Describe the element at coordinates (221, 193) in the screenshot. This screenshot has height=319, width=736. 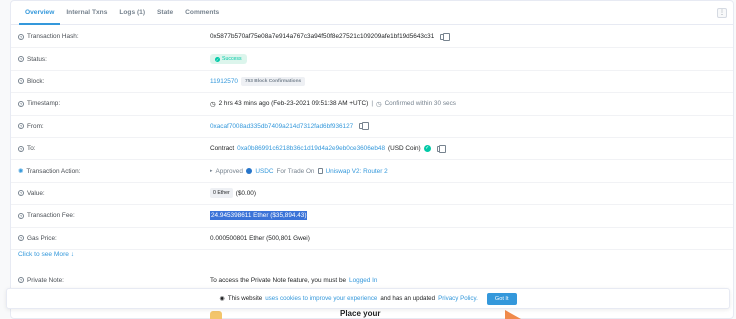
I see `ether-value-badge: 0 Ether` at that location.